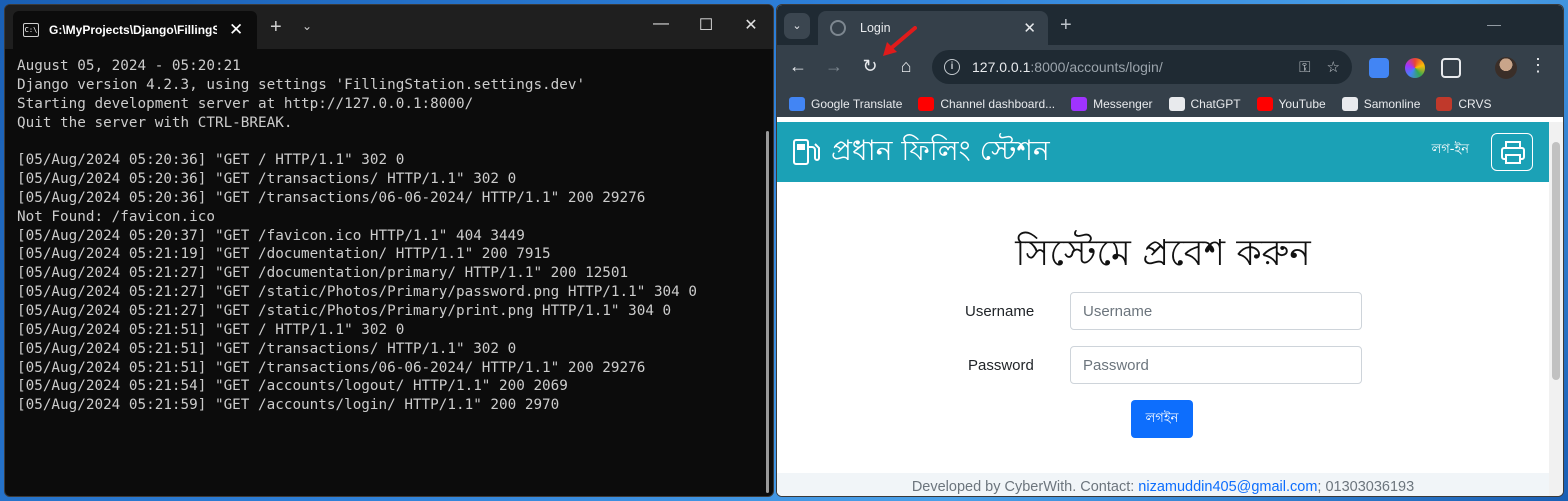 The width and height of the screenshot is (1568, 501). I want to click on fuel-pump-icon, so click(806, 152).